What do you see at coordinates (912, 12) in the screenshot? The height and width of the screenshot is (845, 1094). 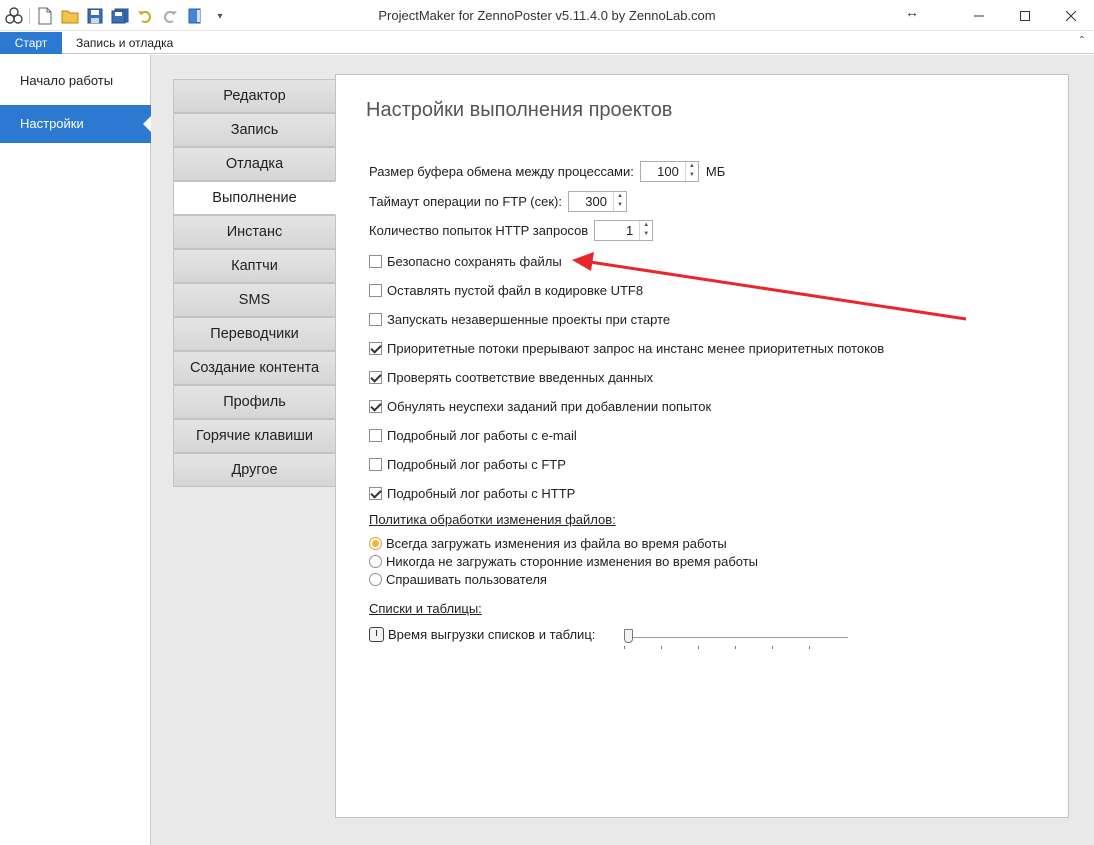 I see `resize-horizontal-icon: ↔` at bounding box center [912, 12].